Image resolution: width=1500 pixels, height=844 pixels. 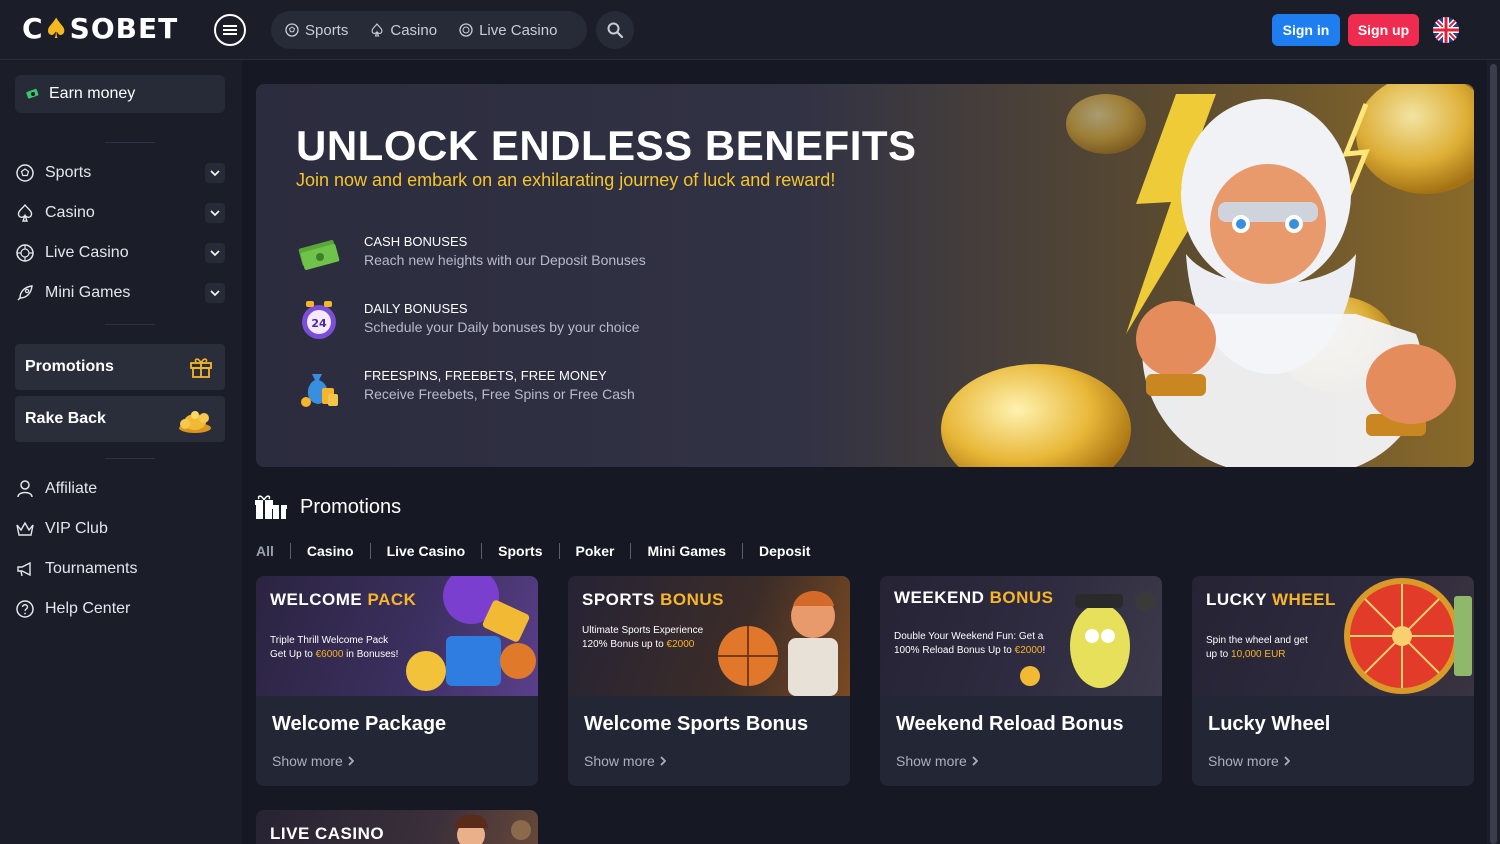 I want to click on nav-sports: Sports, so click(x=316, y=30).